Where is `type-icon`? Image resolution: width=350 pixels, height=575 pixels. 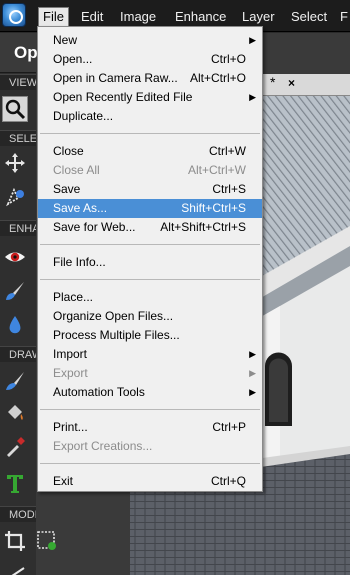 type-icon is located at coordinates (15, 484).